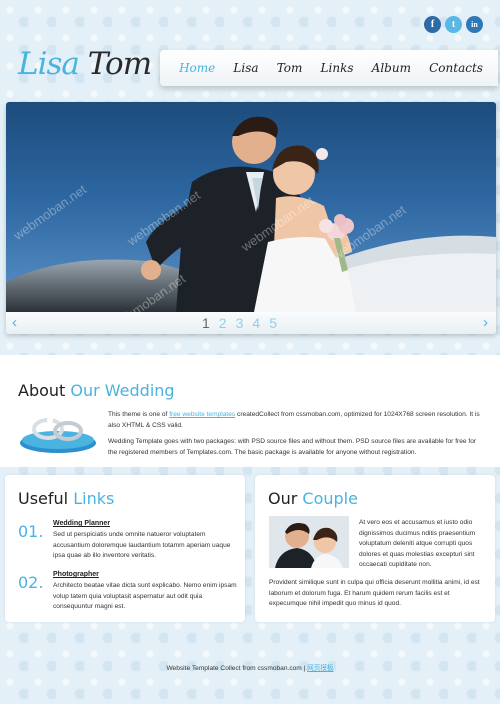  I want to click on wedding-rings-image, so click(58, 435).